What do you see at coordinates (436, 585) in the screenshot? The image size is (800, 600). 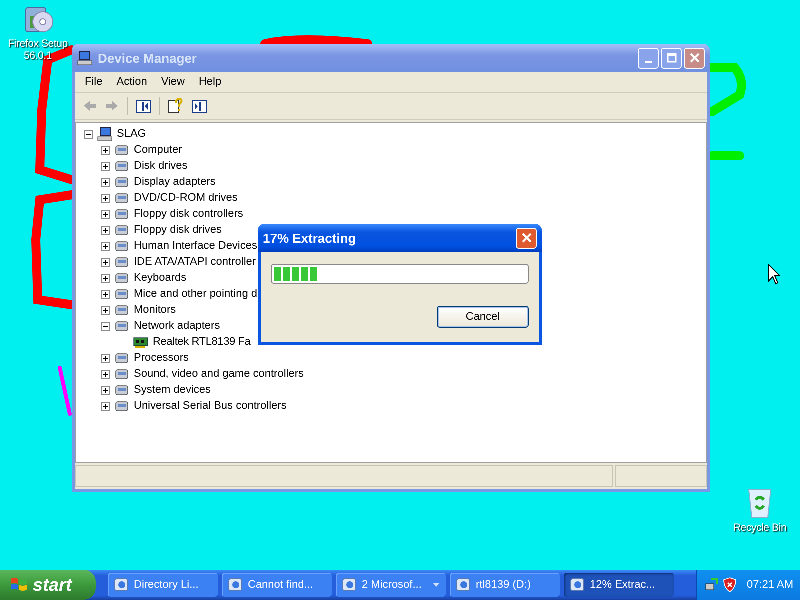 I see `caret-icon` at bounding box center [436, 585].